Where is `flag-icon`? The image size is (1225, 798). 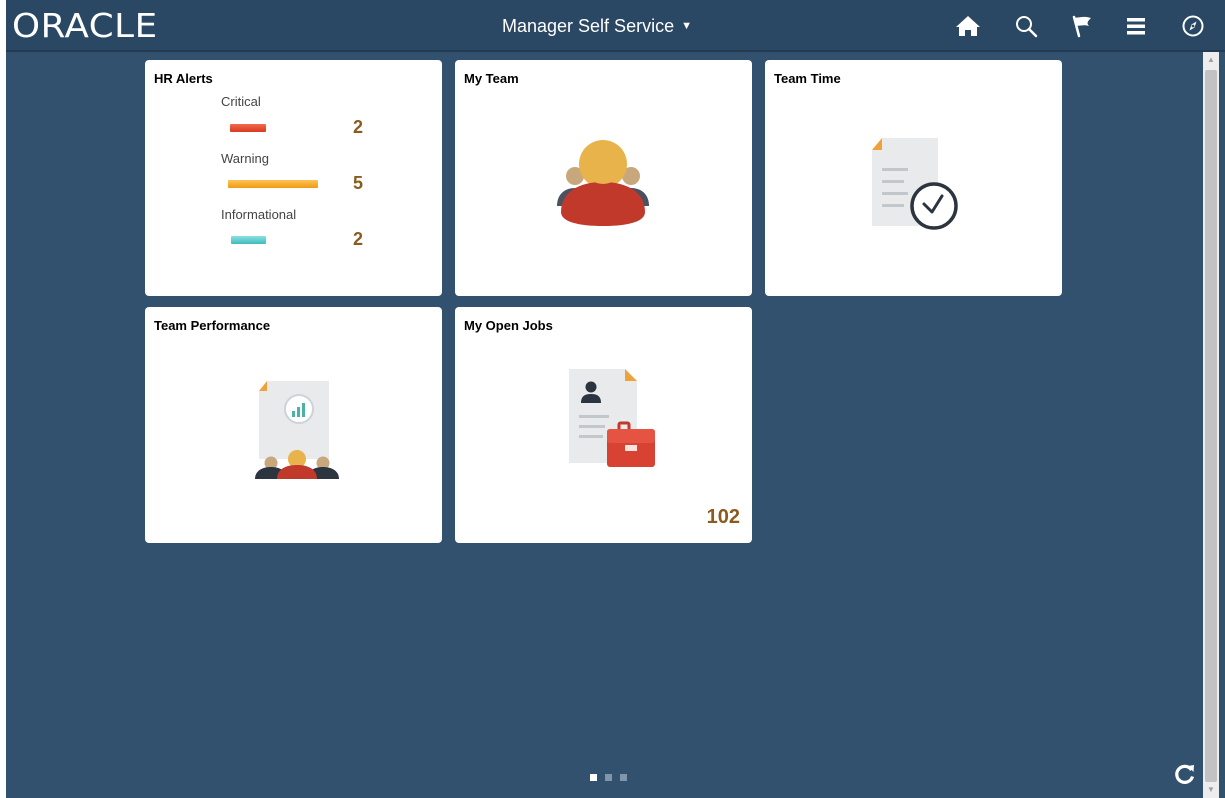
flag-icon is located at coordinates (1082, 26).